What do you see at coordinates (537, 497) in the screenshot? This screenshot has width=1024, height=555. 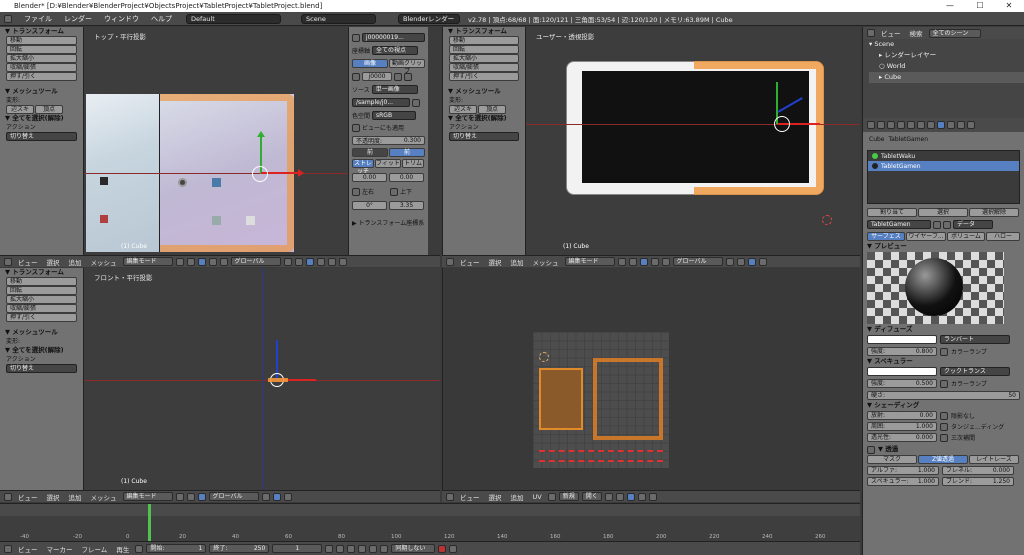 I see `uv-menu: UV` at bounding box center [537, 497].